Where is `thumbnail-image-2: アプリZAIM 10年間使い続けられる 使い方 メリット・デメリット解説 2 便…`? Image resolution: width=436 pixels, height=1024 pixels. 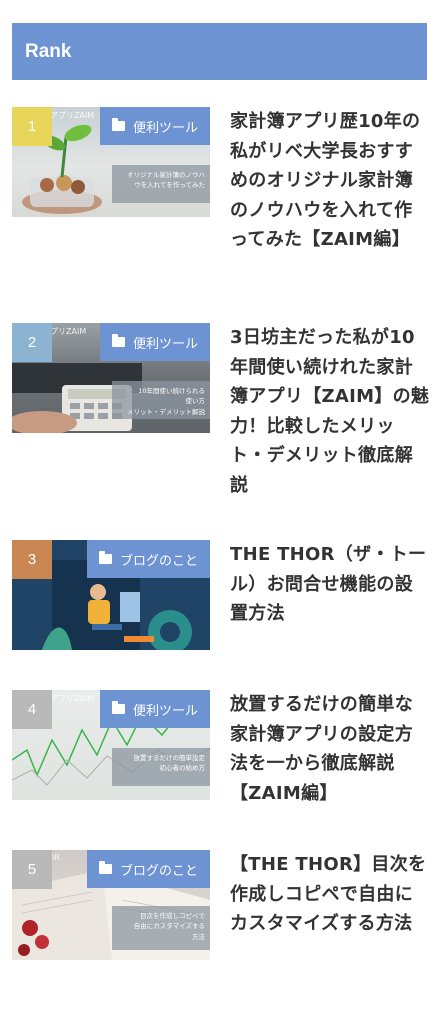
thumbnail-image-2: アプリZAIM 10年間使い続けられる 使い方 メリット・デメリット解説 2 便… is located at coordinates (111, 378).